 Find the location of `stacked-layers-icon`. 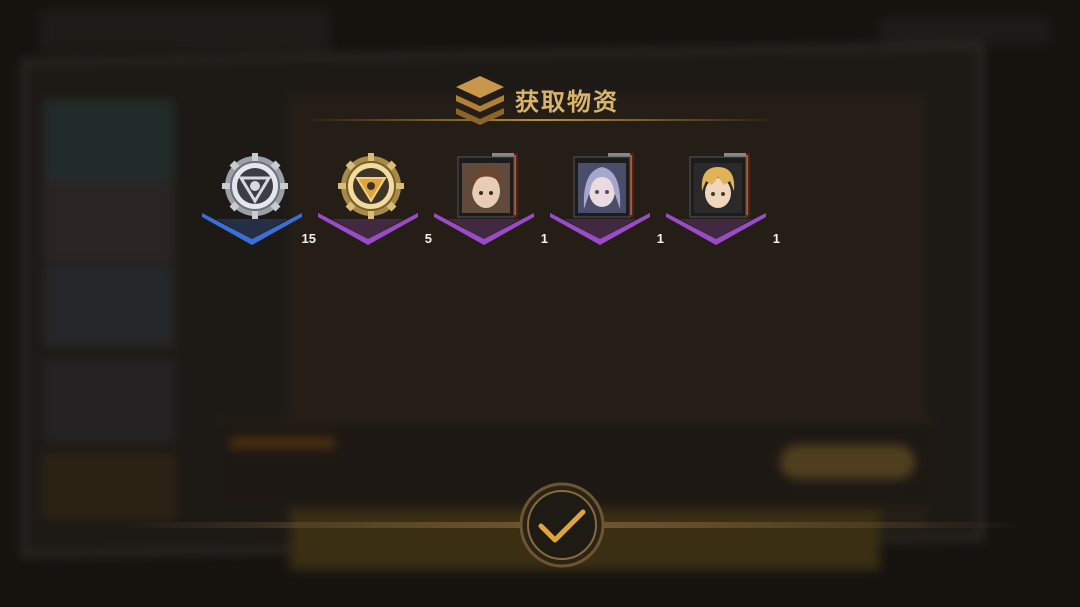

stacked-layers-icon is located at coordinates (480, 100).